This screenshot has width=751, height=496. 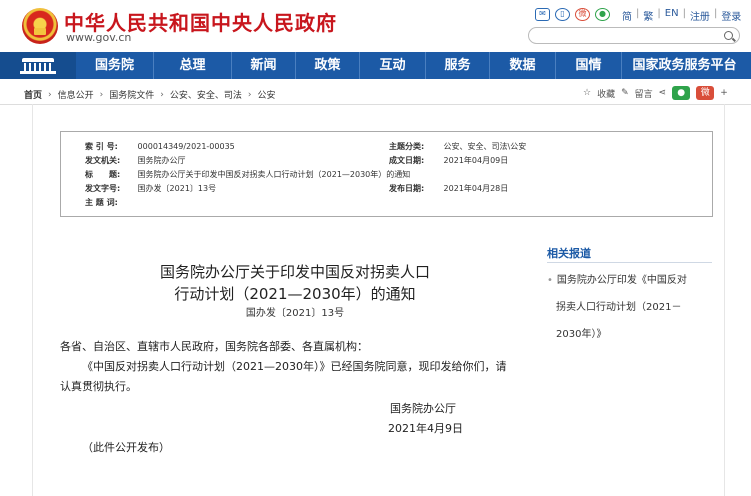 I want to click on nav-item-state-council: 国务院, so click(x=114, y=65).